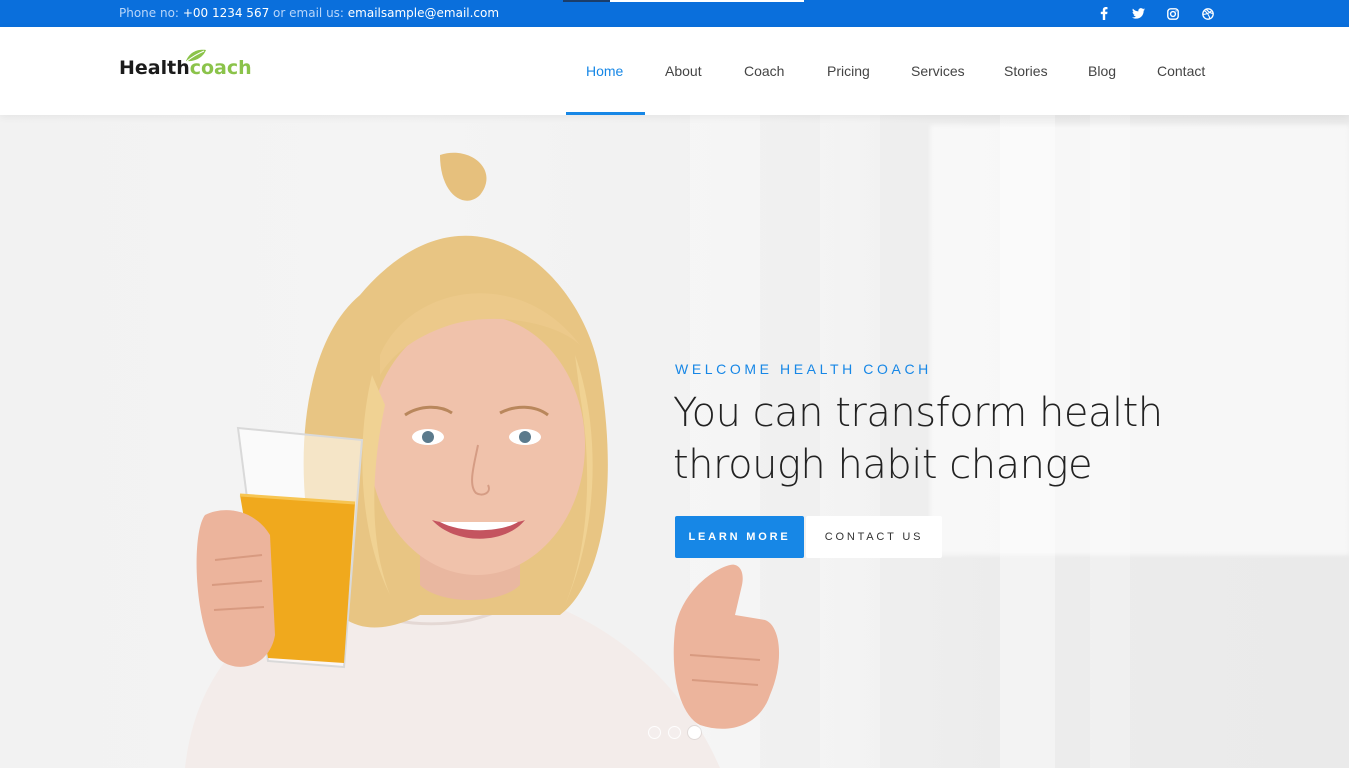 Image resolution: width=1349 pixels, height=768 pixels. Describe the element at coordinates (604, 71) in the screenshot. I see `nav-home: Home` at that location.